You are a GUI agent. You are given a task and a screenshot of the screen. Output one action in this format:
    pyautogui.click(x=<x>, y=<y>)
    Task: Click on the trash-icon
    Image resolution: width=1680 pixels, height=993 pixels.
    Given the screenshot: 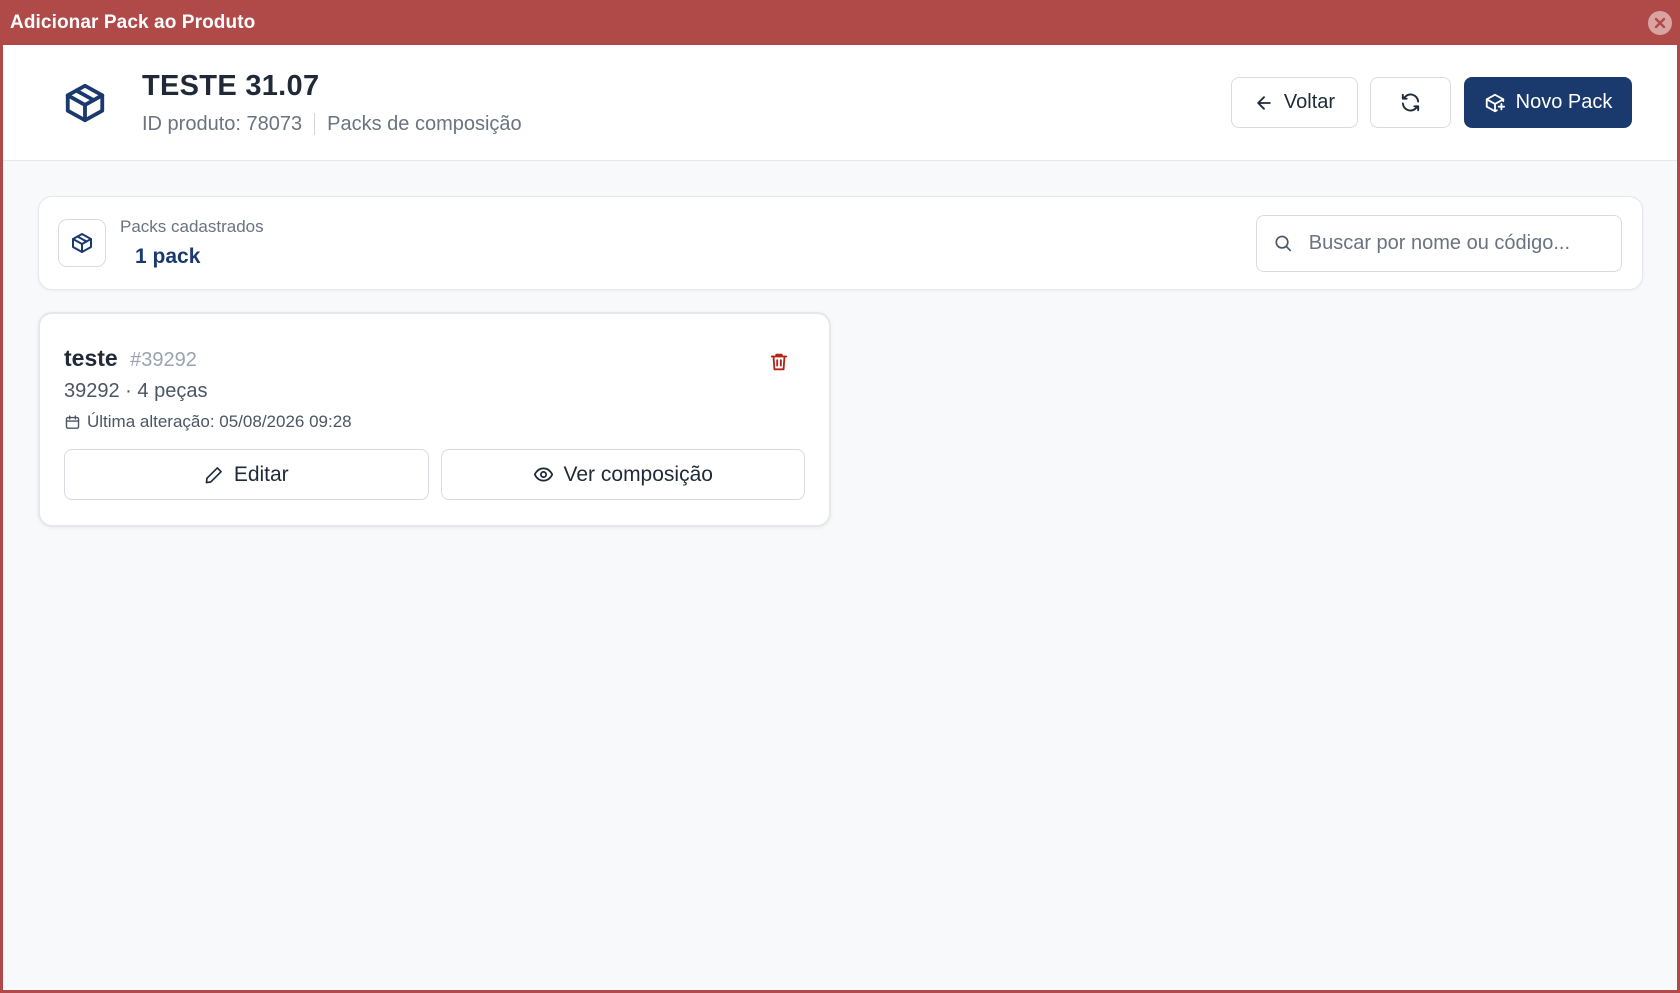 What is the action you would take?
    pyautogui.click(x=779, y=362)
    